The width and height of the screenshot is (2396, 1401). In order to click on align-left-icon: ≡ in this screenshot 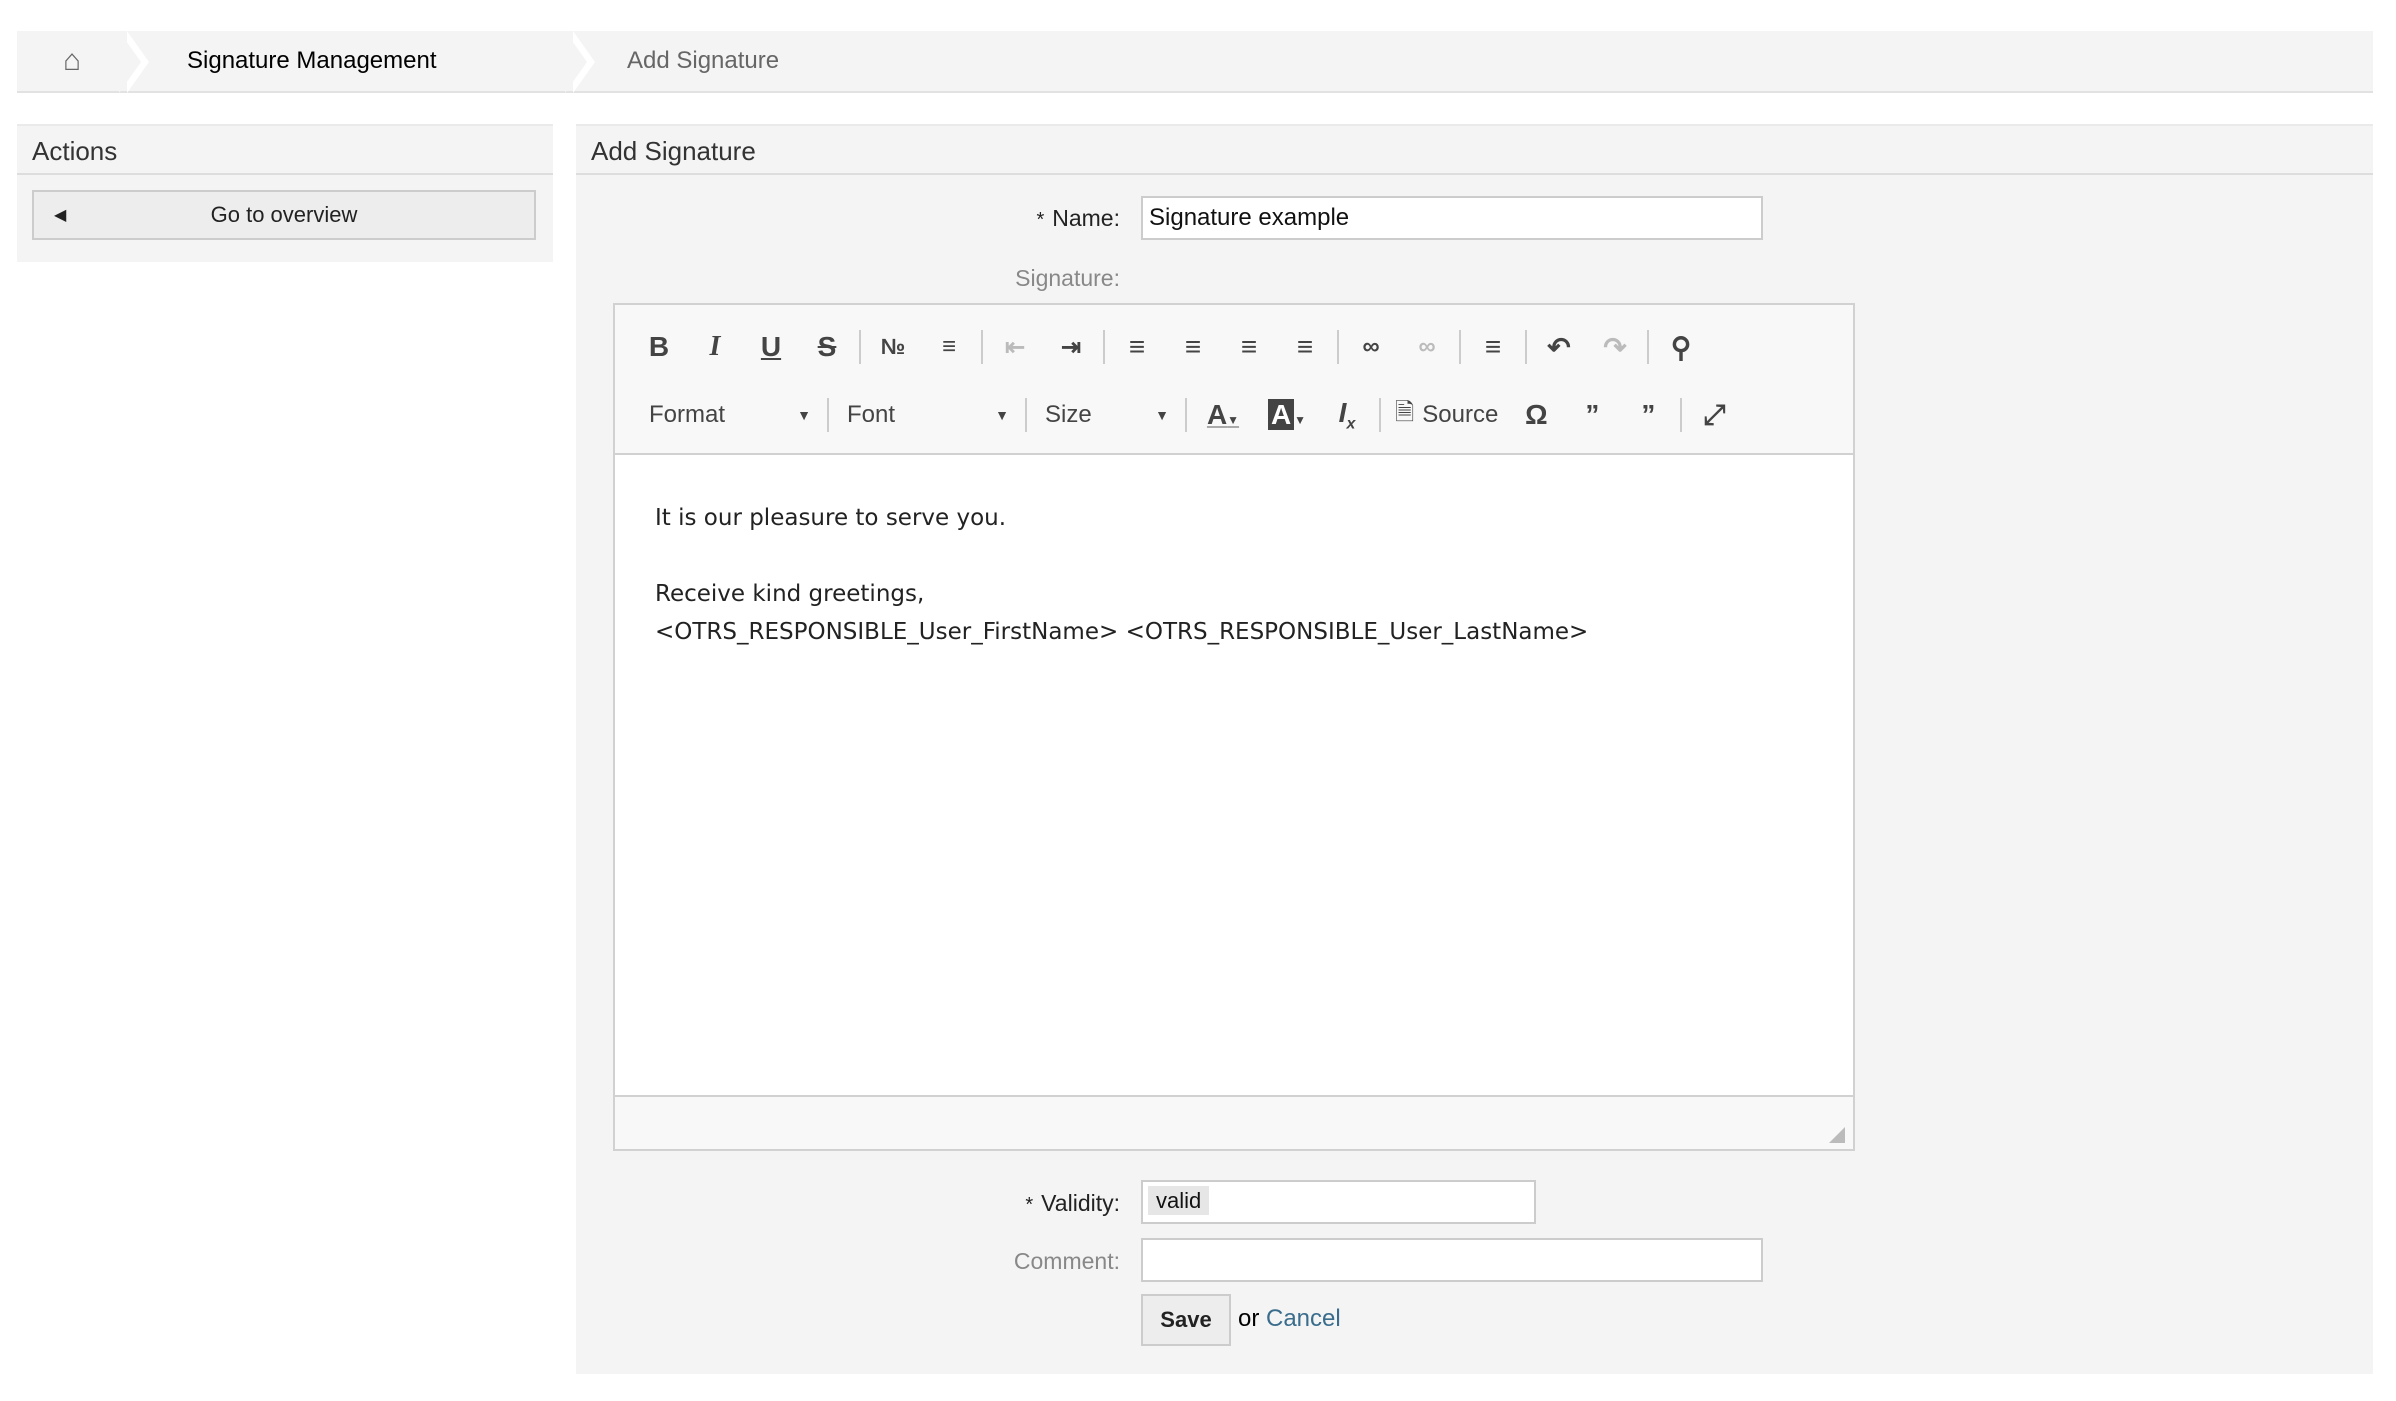, I will do `click(1137, 347)`.